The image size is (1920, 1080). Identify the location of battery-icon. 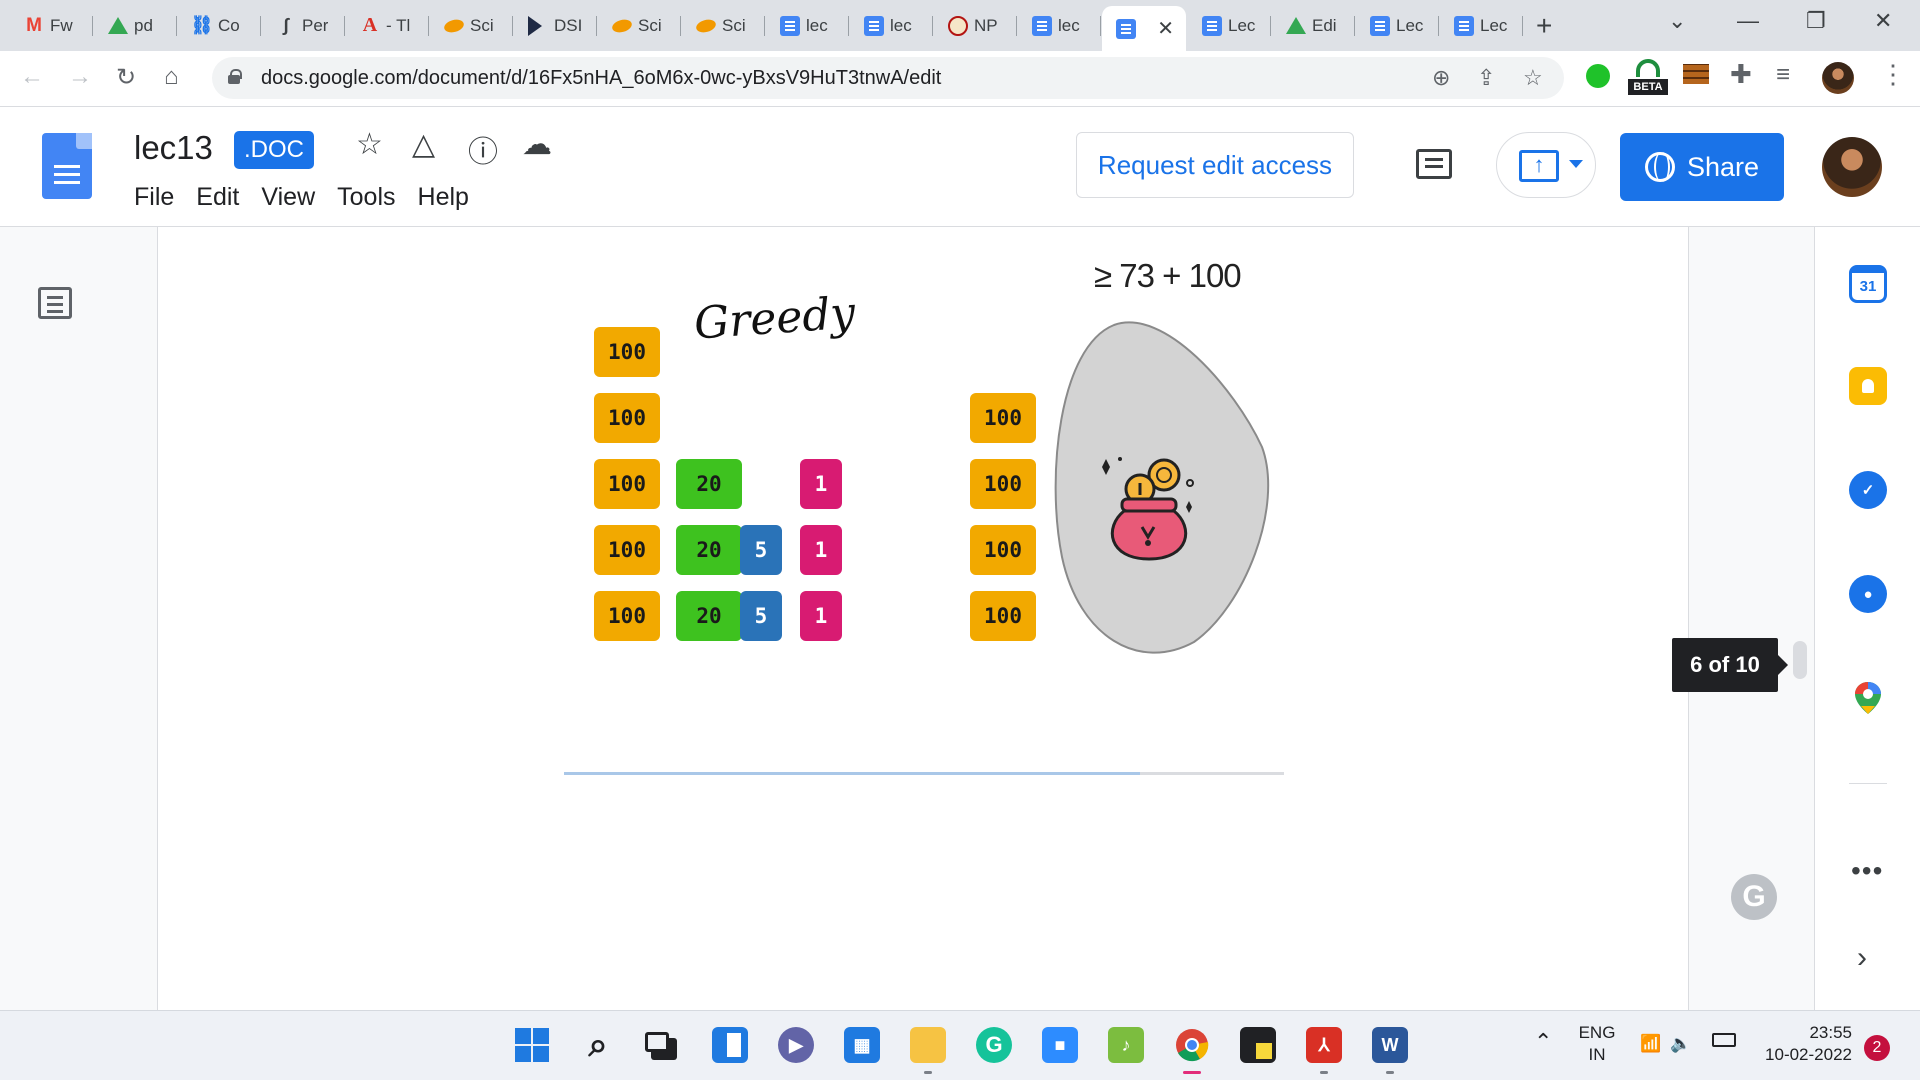
(1724, 1040).